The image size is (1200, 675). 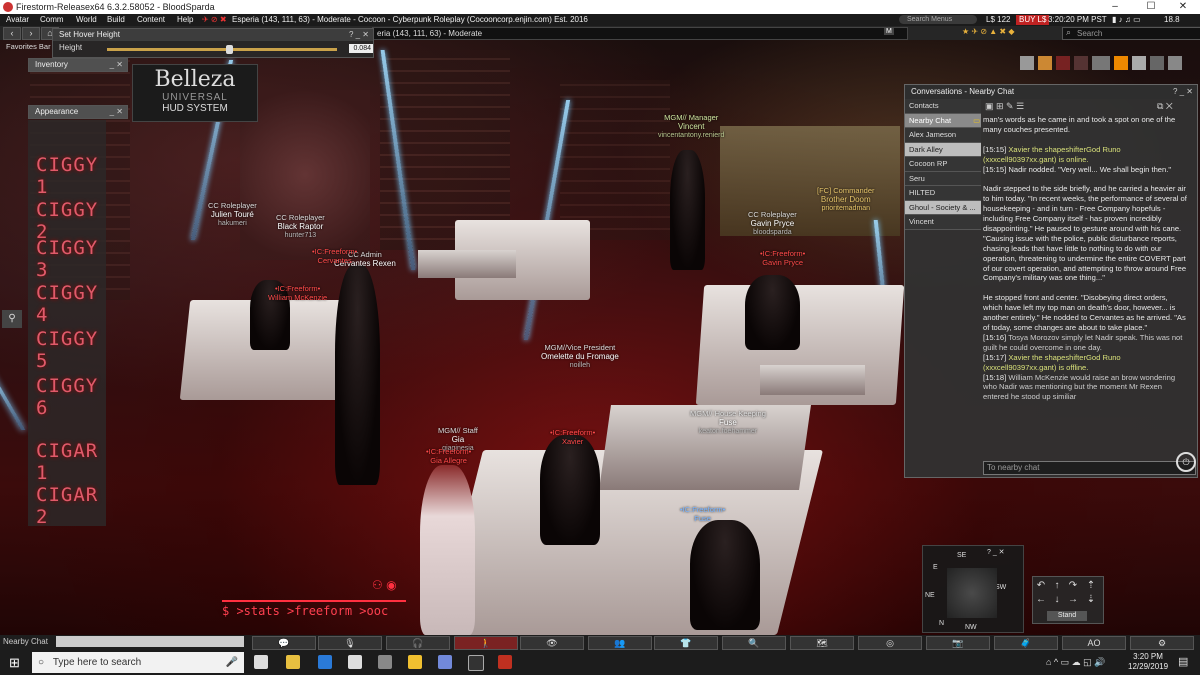 What do you see at coordinates (12, 33) in the screenshot?
I see `back-button: ‹` at bounding box center [12, 33].